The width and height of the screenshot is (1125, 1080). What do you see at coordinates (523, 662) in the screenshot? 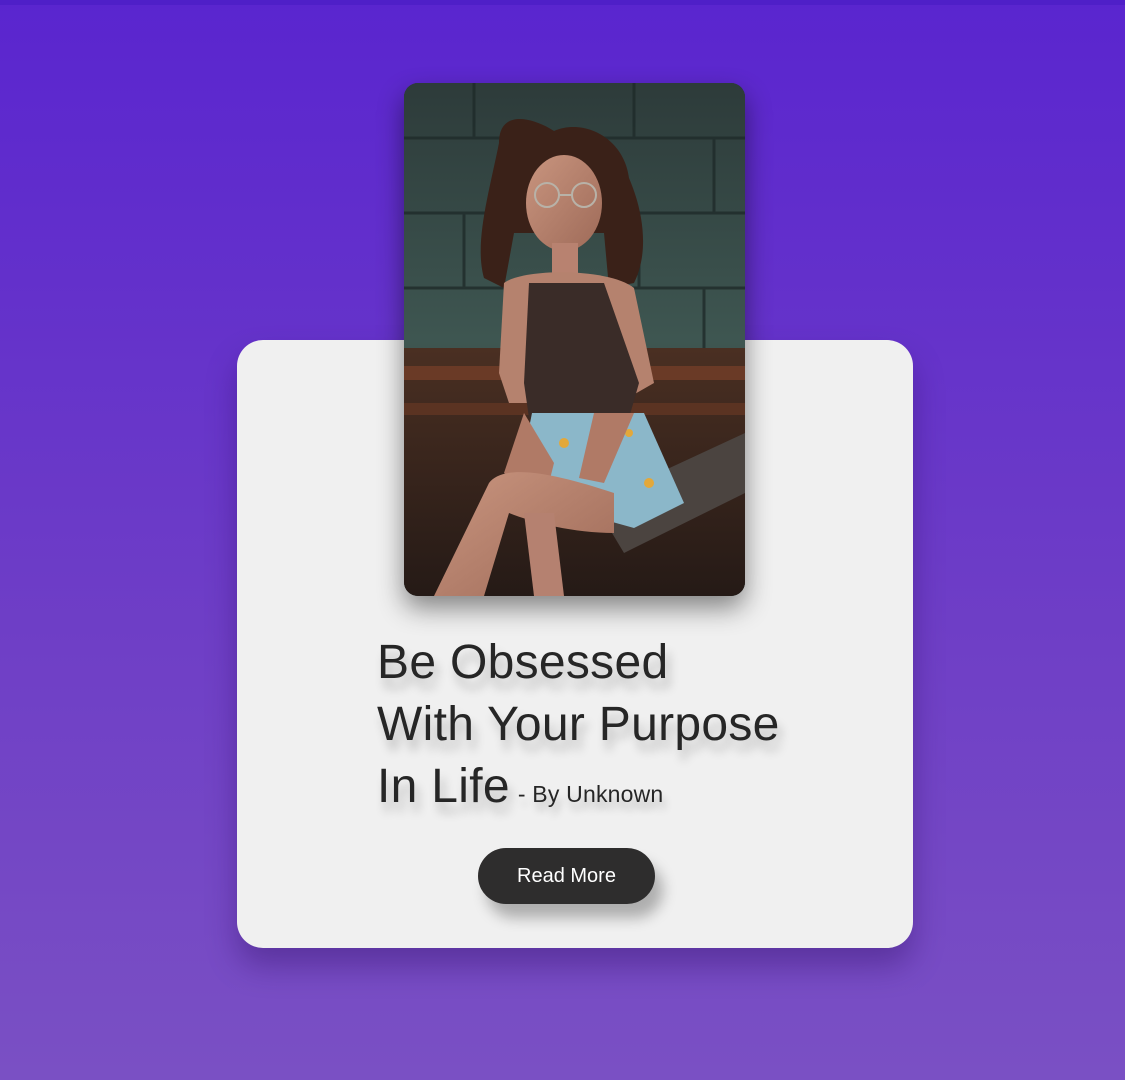
I see `quote-line-1: Be Obsessed` at bounding box center [523, 662].